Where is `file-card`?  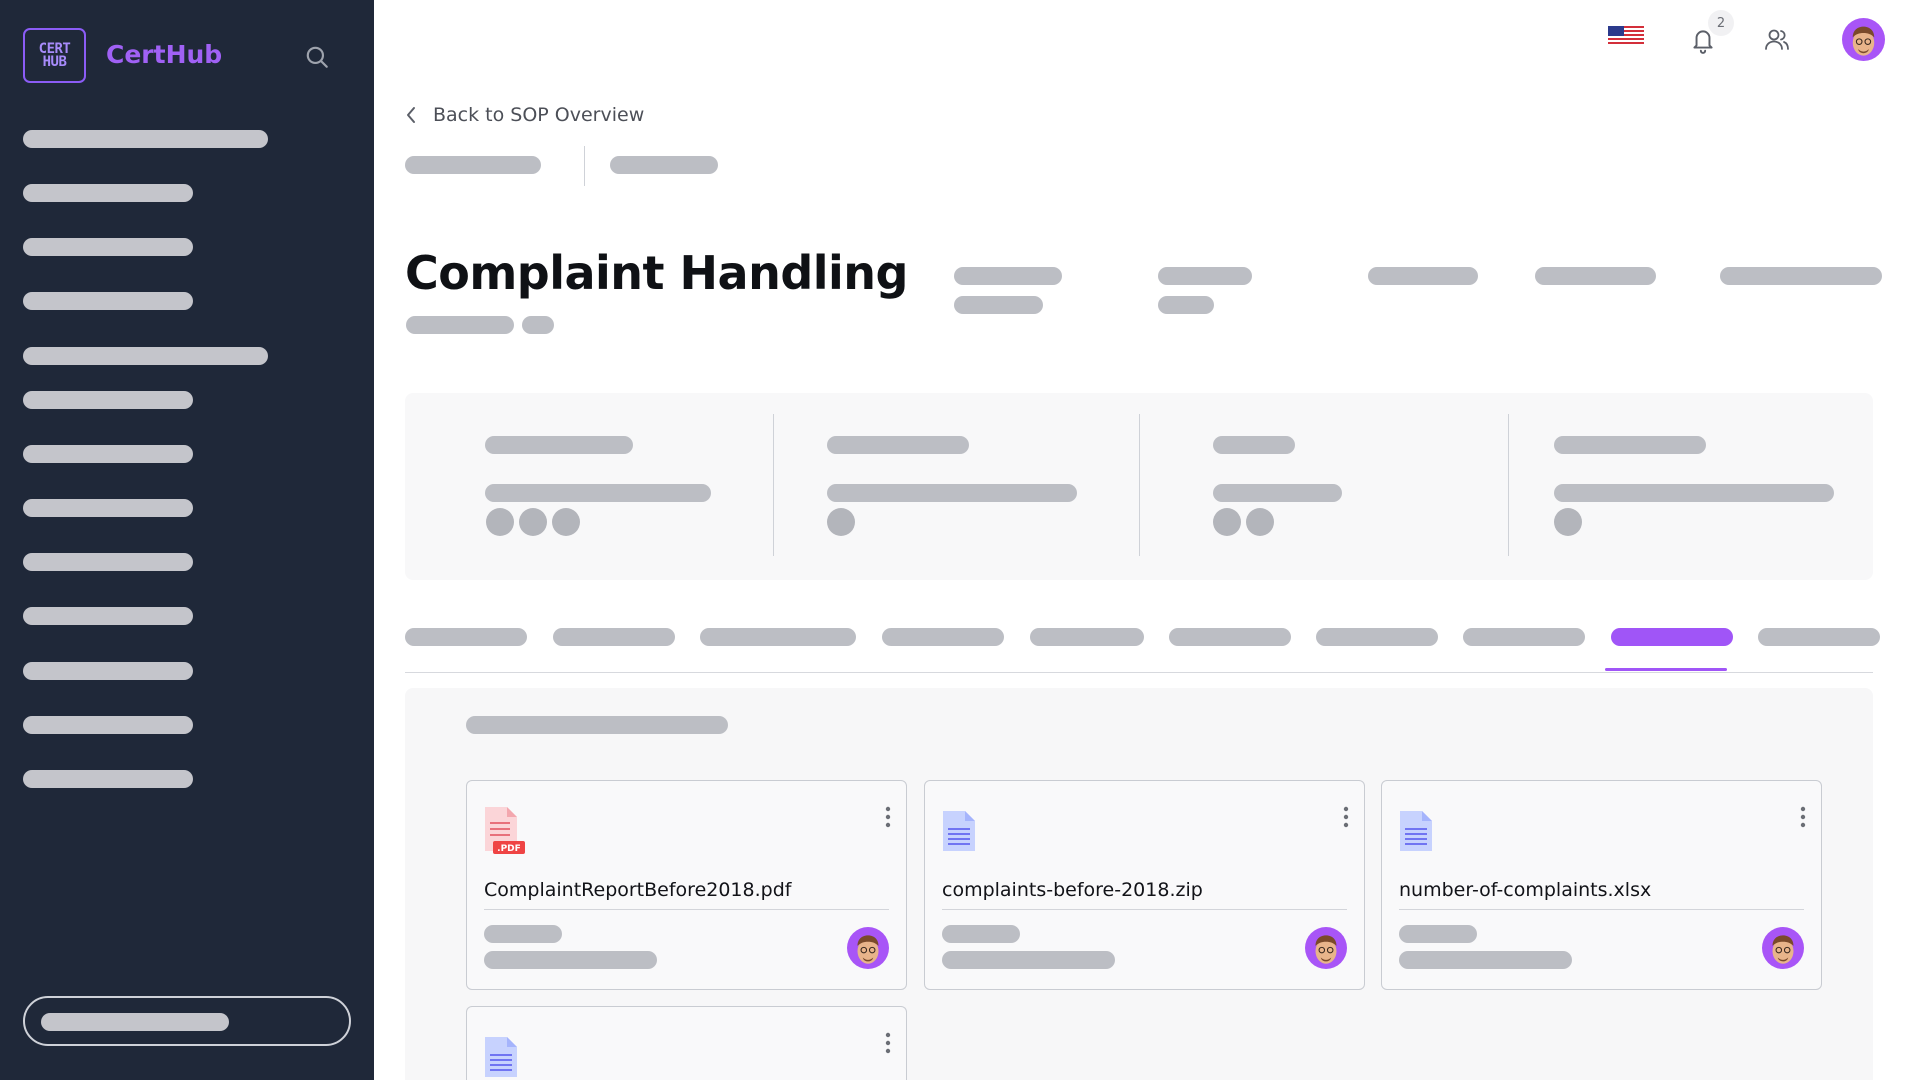
file-card is located at coordinates (686, 1043).